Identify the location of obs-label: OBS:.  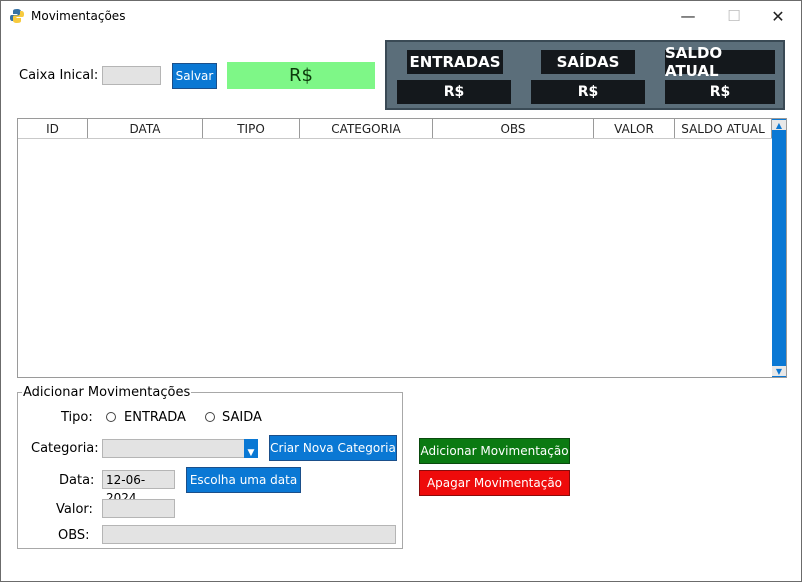
(74, 535).